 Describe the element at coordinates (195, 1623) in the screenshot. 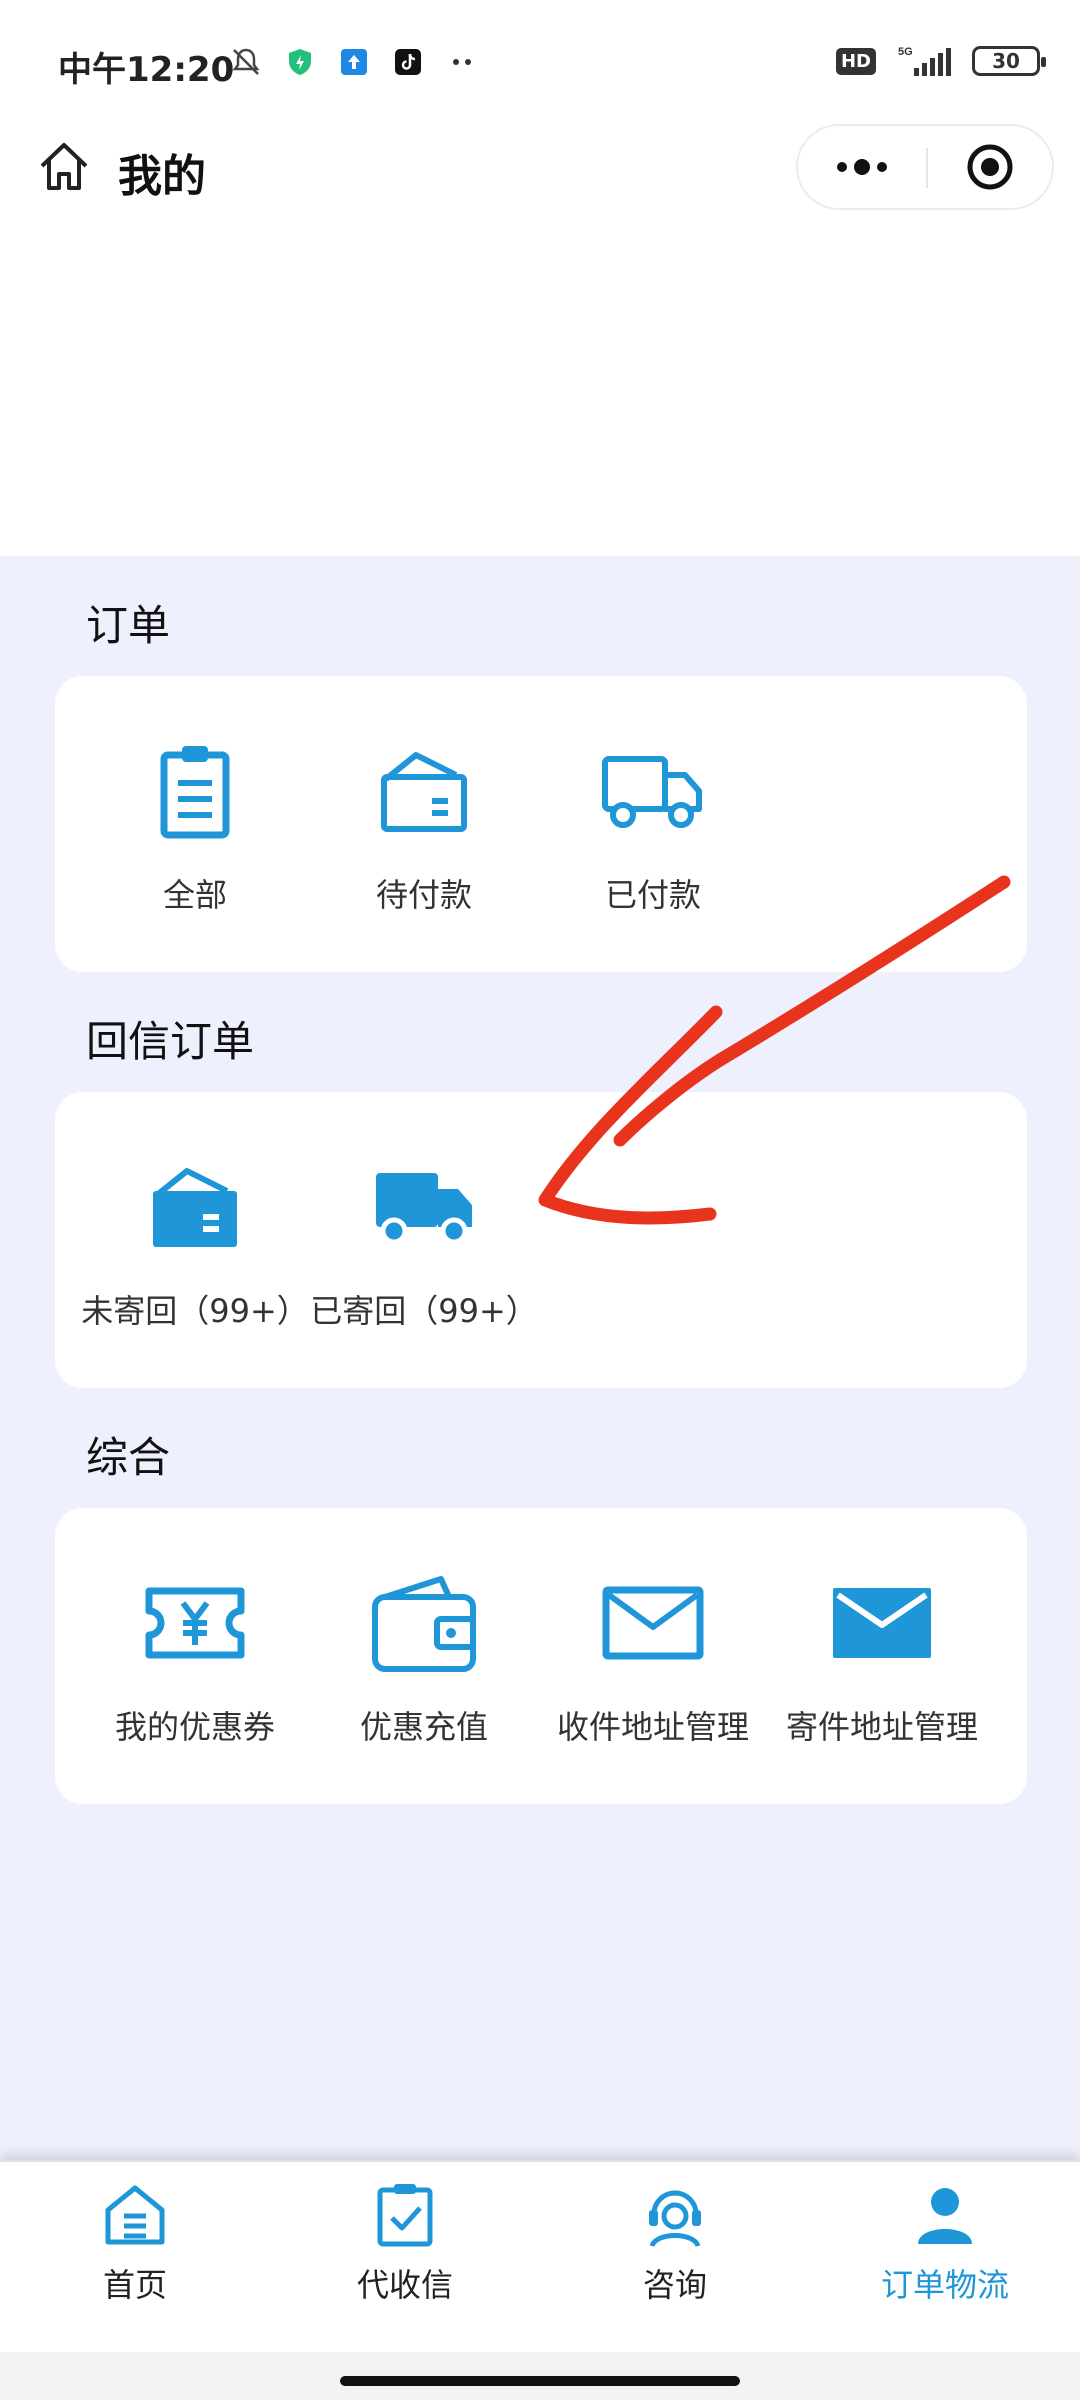

I see `coupon-icon` at that location.